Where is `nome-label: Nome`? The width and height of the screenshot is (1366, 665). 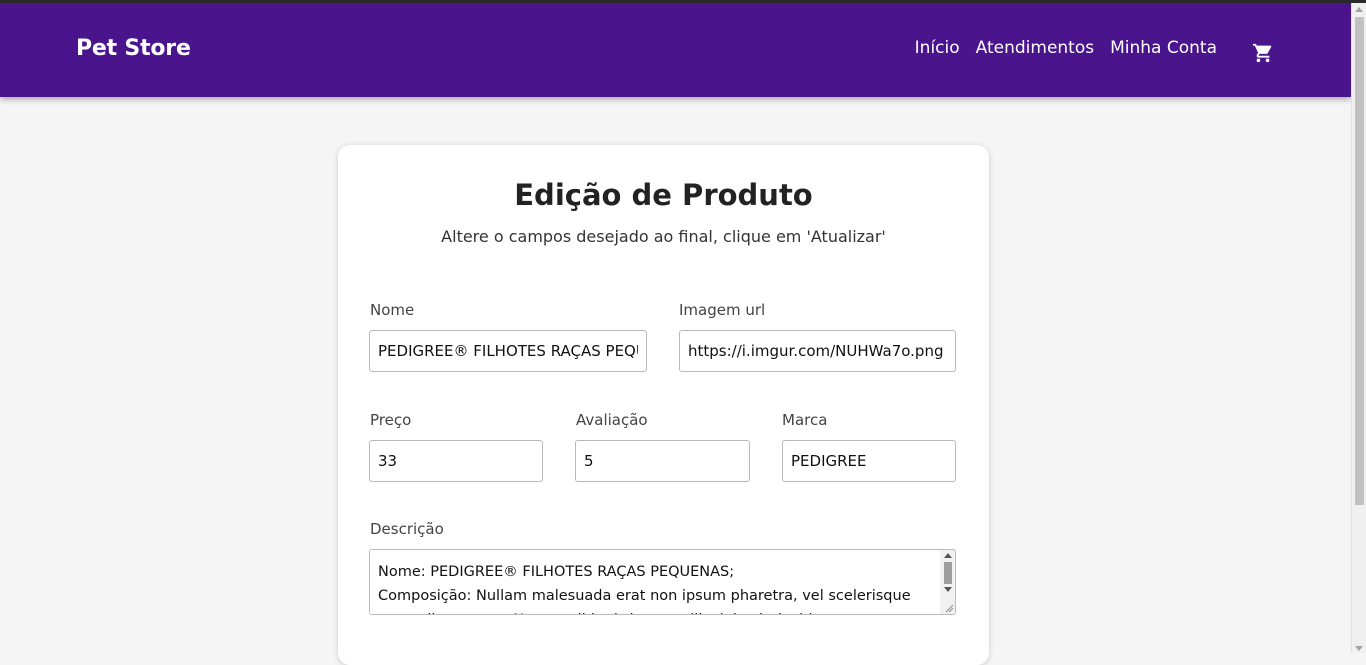 nome-label: Nome is located at coordinates (392, 310).